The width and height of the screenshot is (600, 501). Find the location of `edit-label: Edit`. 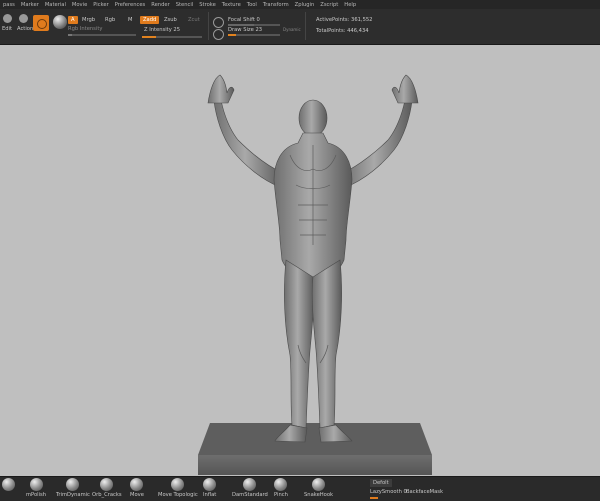

edit-label: Edit is located at coordinates (7, 29).